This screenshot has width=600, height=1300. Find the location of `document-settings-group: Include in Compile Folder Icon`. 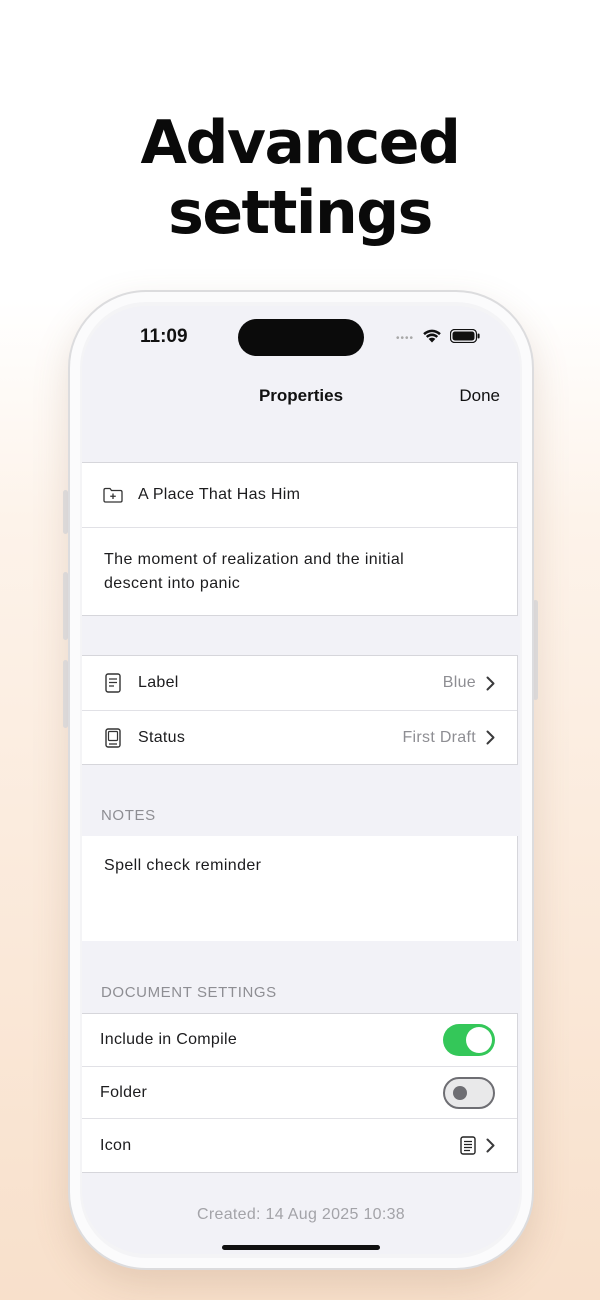

document-settings-group: Include in Compile Folder Icon is located at coordinates (300, 1093).